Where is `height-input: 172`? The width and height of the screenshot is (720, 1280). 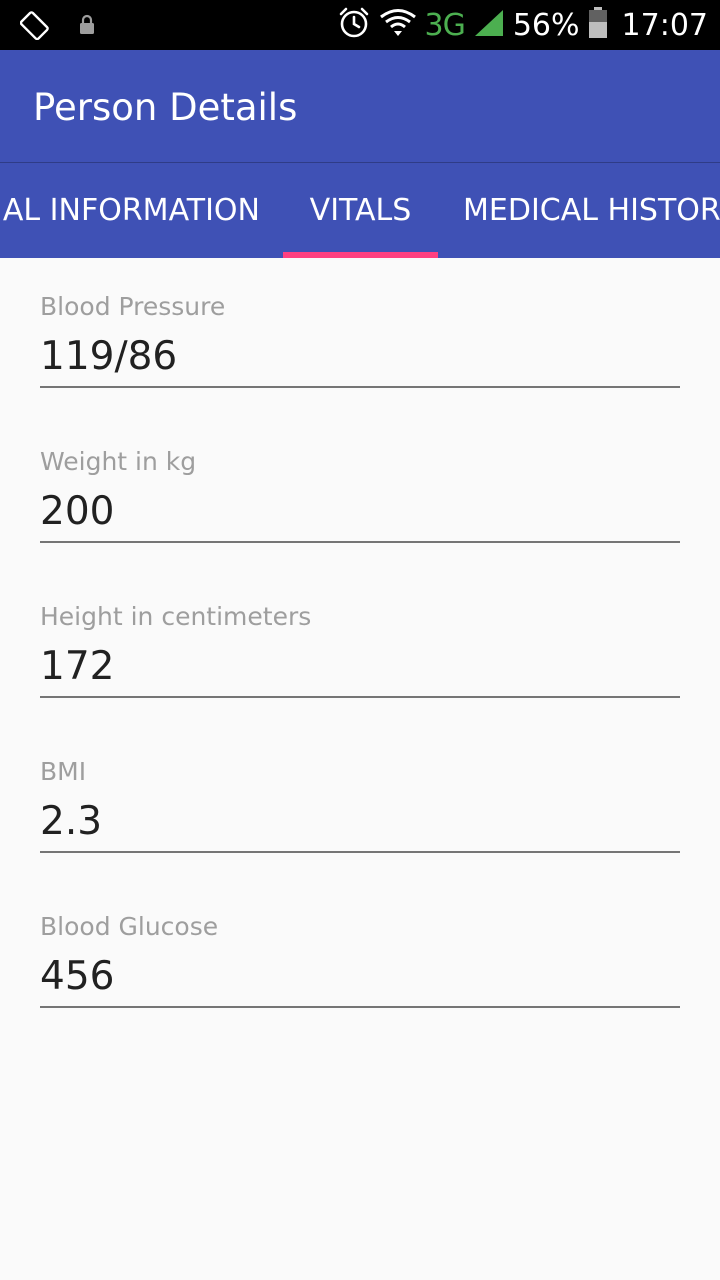
height-input: 172 is located at coordinates (77, 666).